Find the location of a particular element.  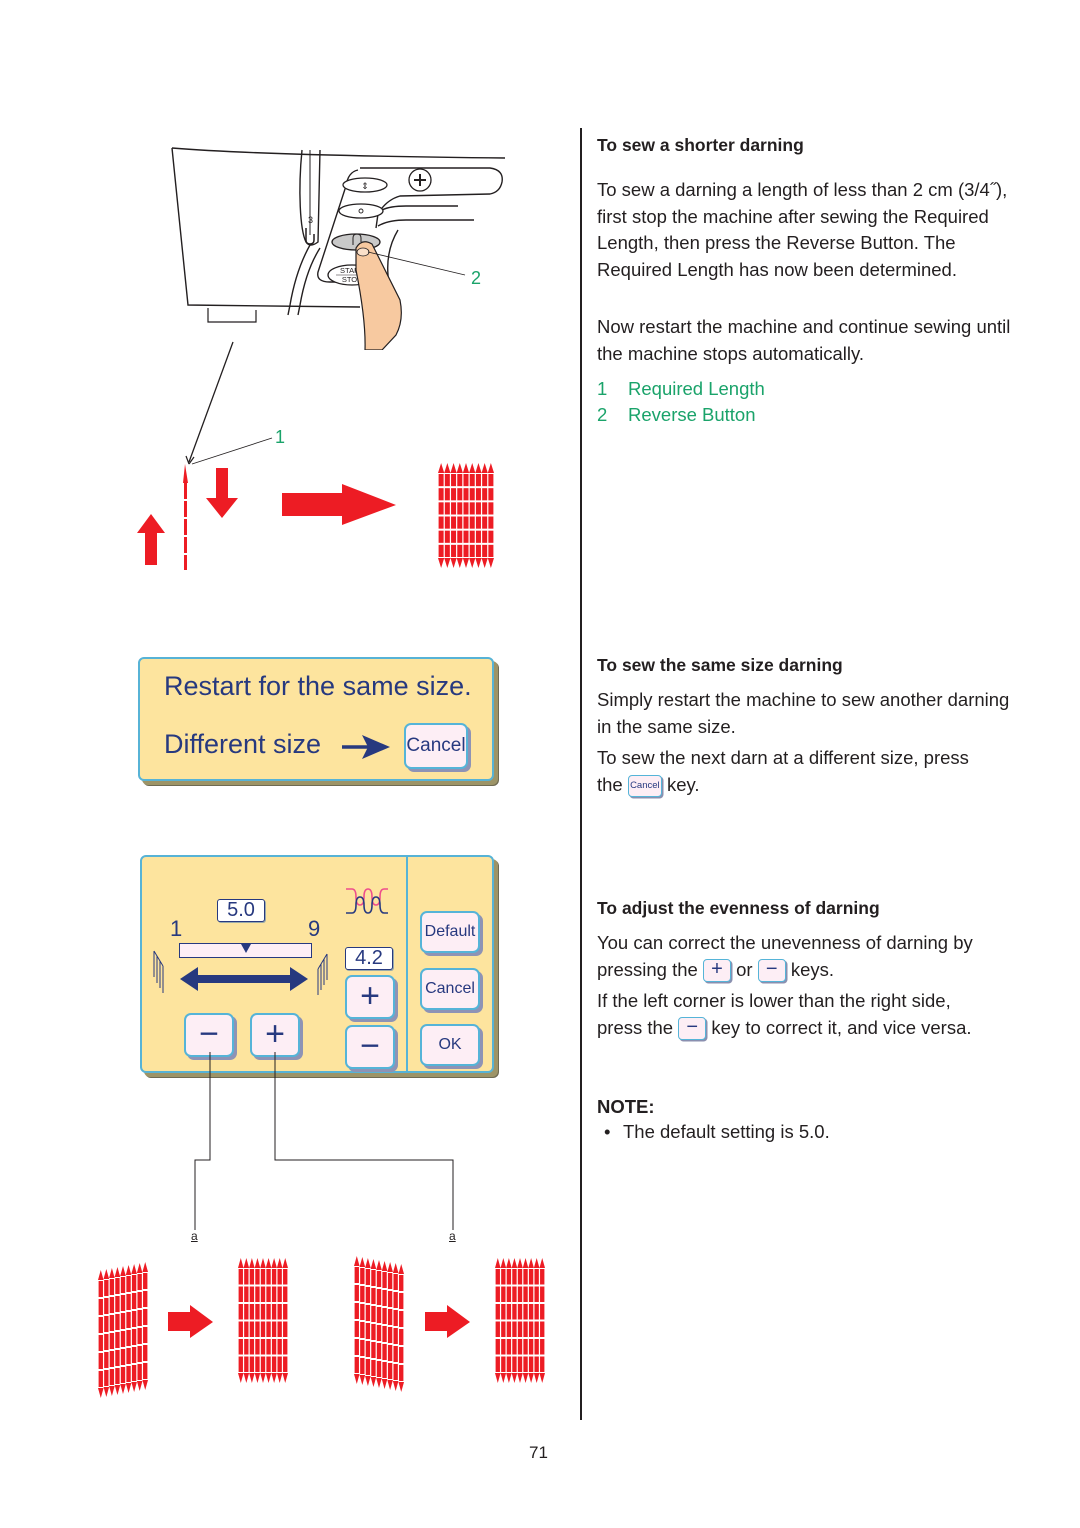

note-item: • The default setting is 5.0. is located at coordinates (717, 1132).